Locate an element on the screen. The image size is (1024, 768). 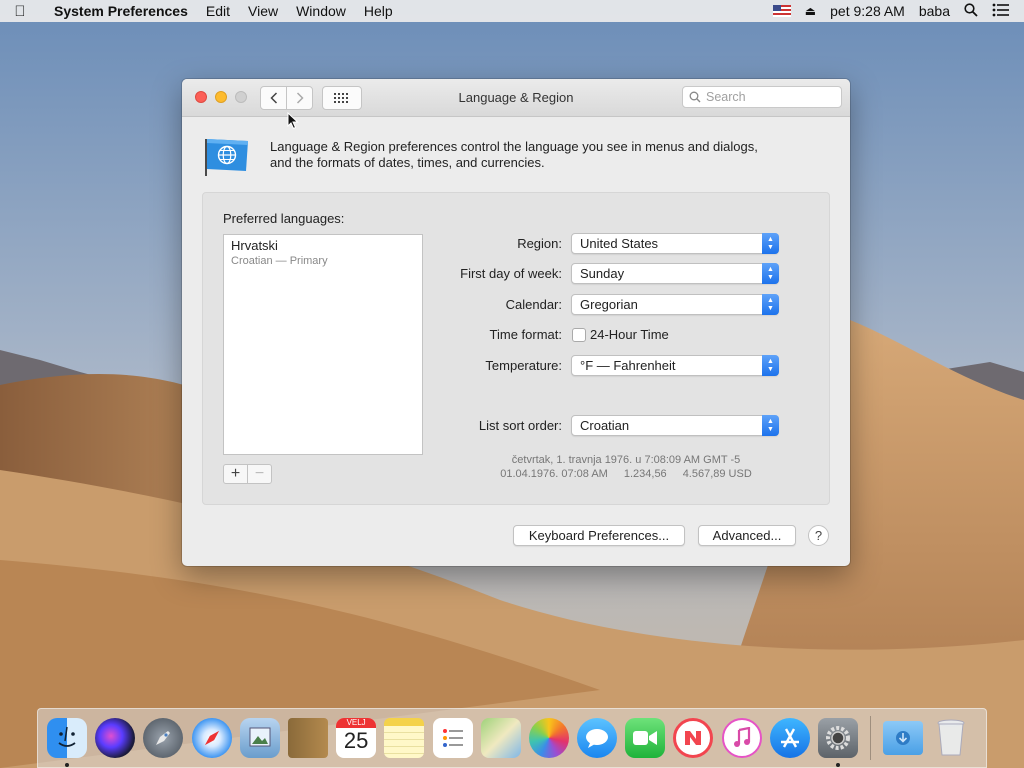
calendar-popup: Gregorian ▲ ▼ is located at coordinates (675, 304).